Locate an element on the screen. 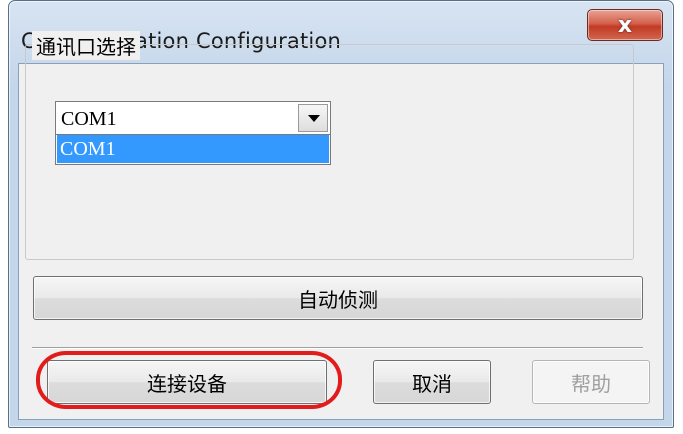 This screenshot has width=683, height=434. close-button: x is located at coordinates (625, 25).